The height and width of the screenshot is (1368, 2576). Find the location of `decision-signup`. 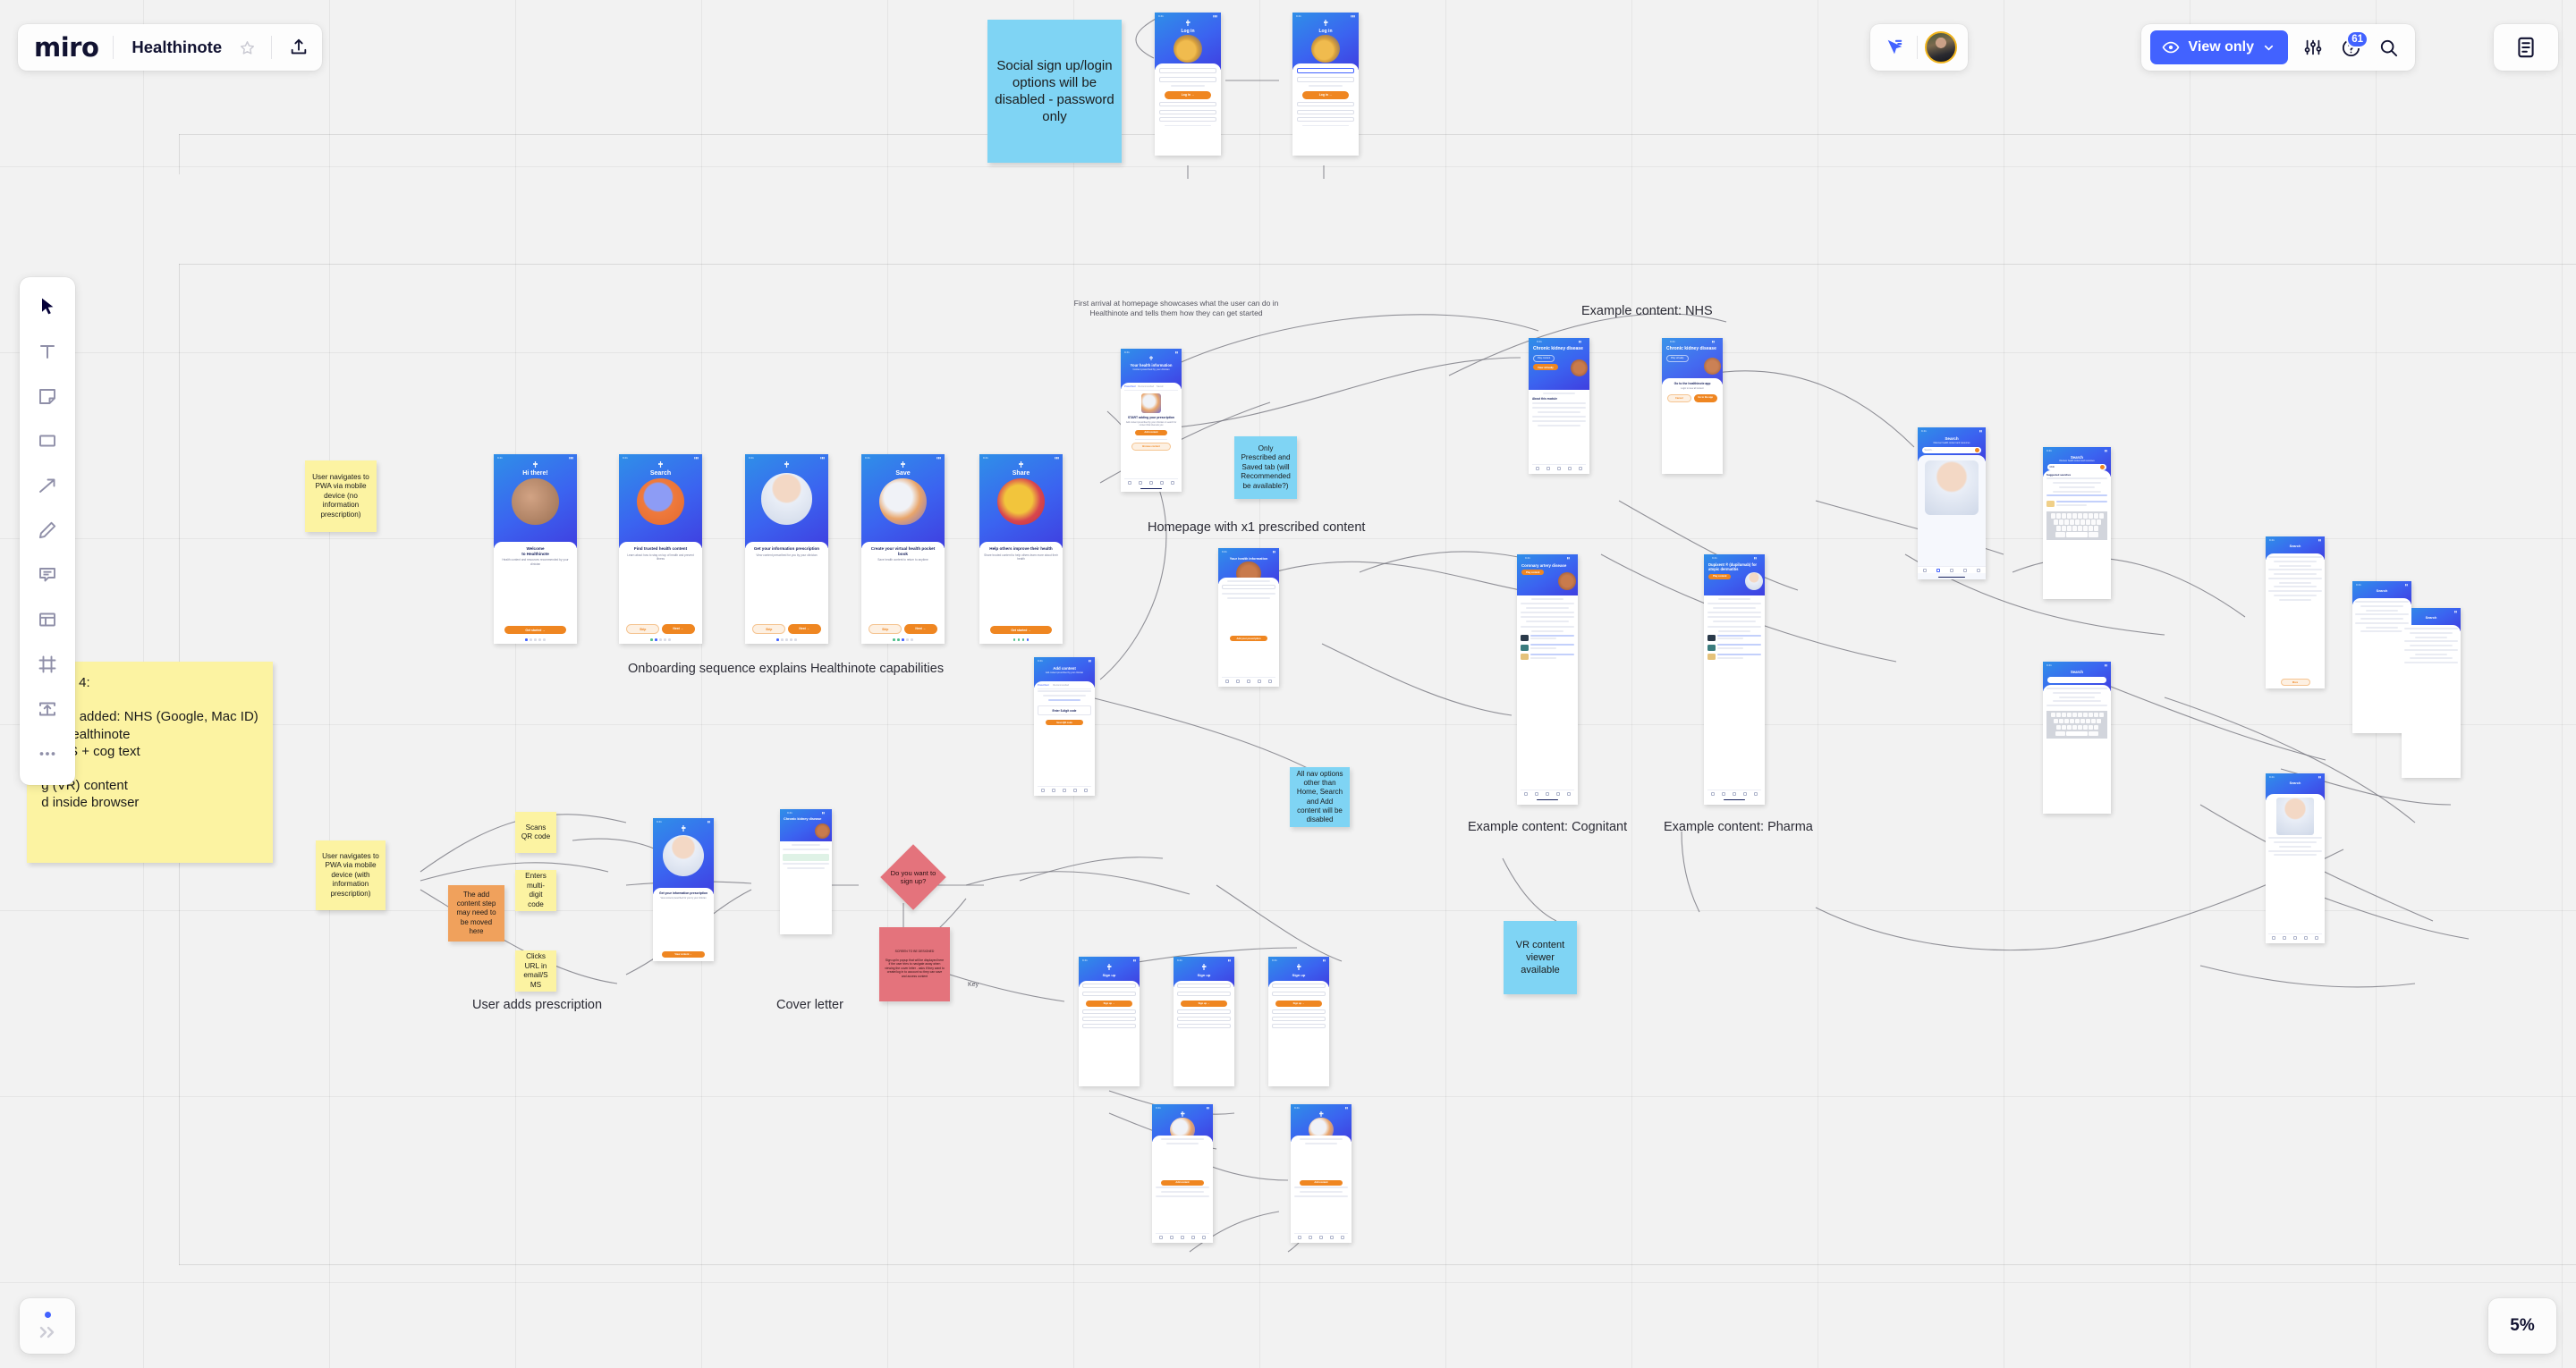

decision-signup is located at coordinates (913, 877).